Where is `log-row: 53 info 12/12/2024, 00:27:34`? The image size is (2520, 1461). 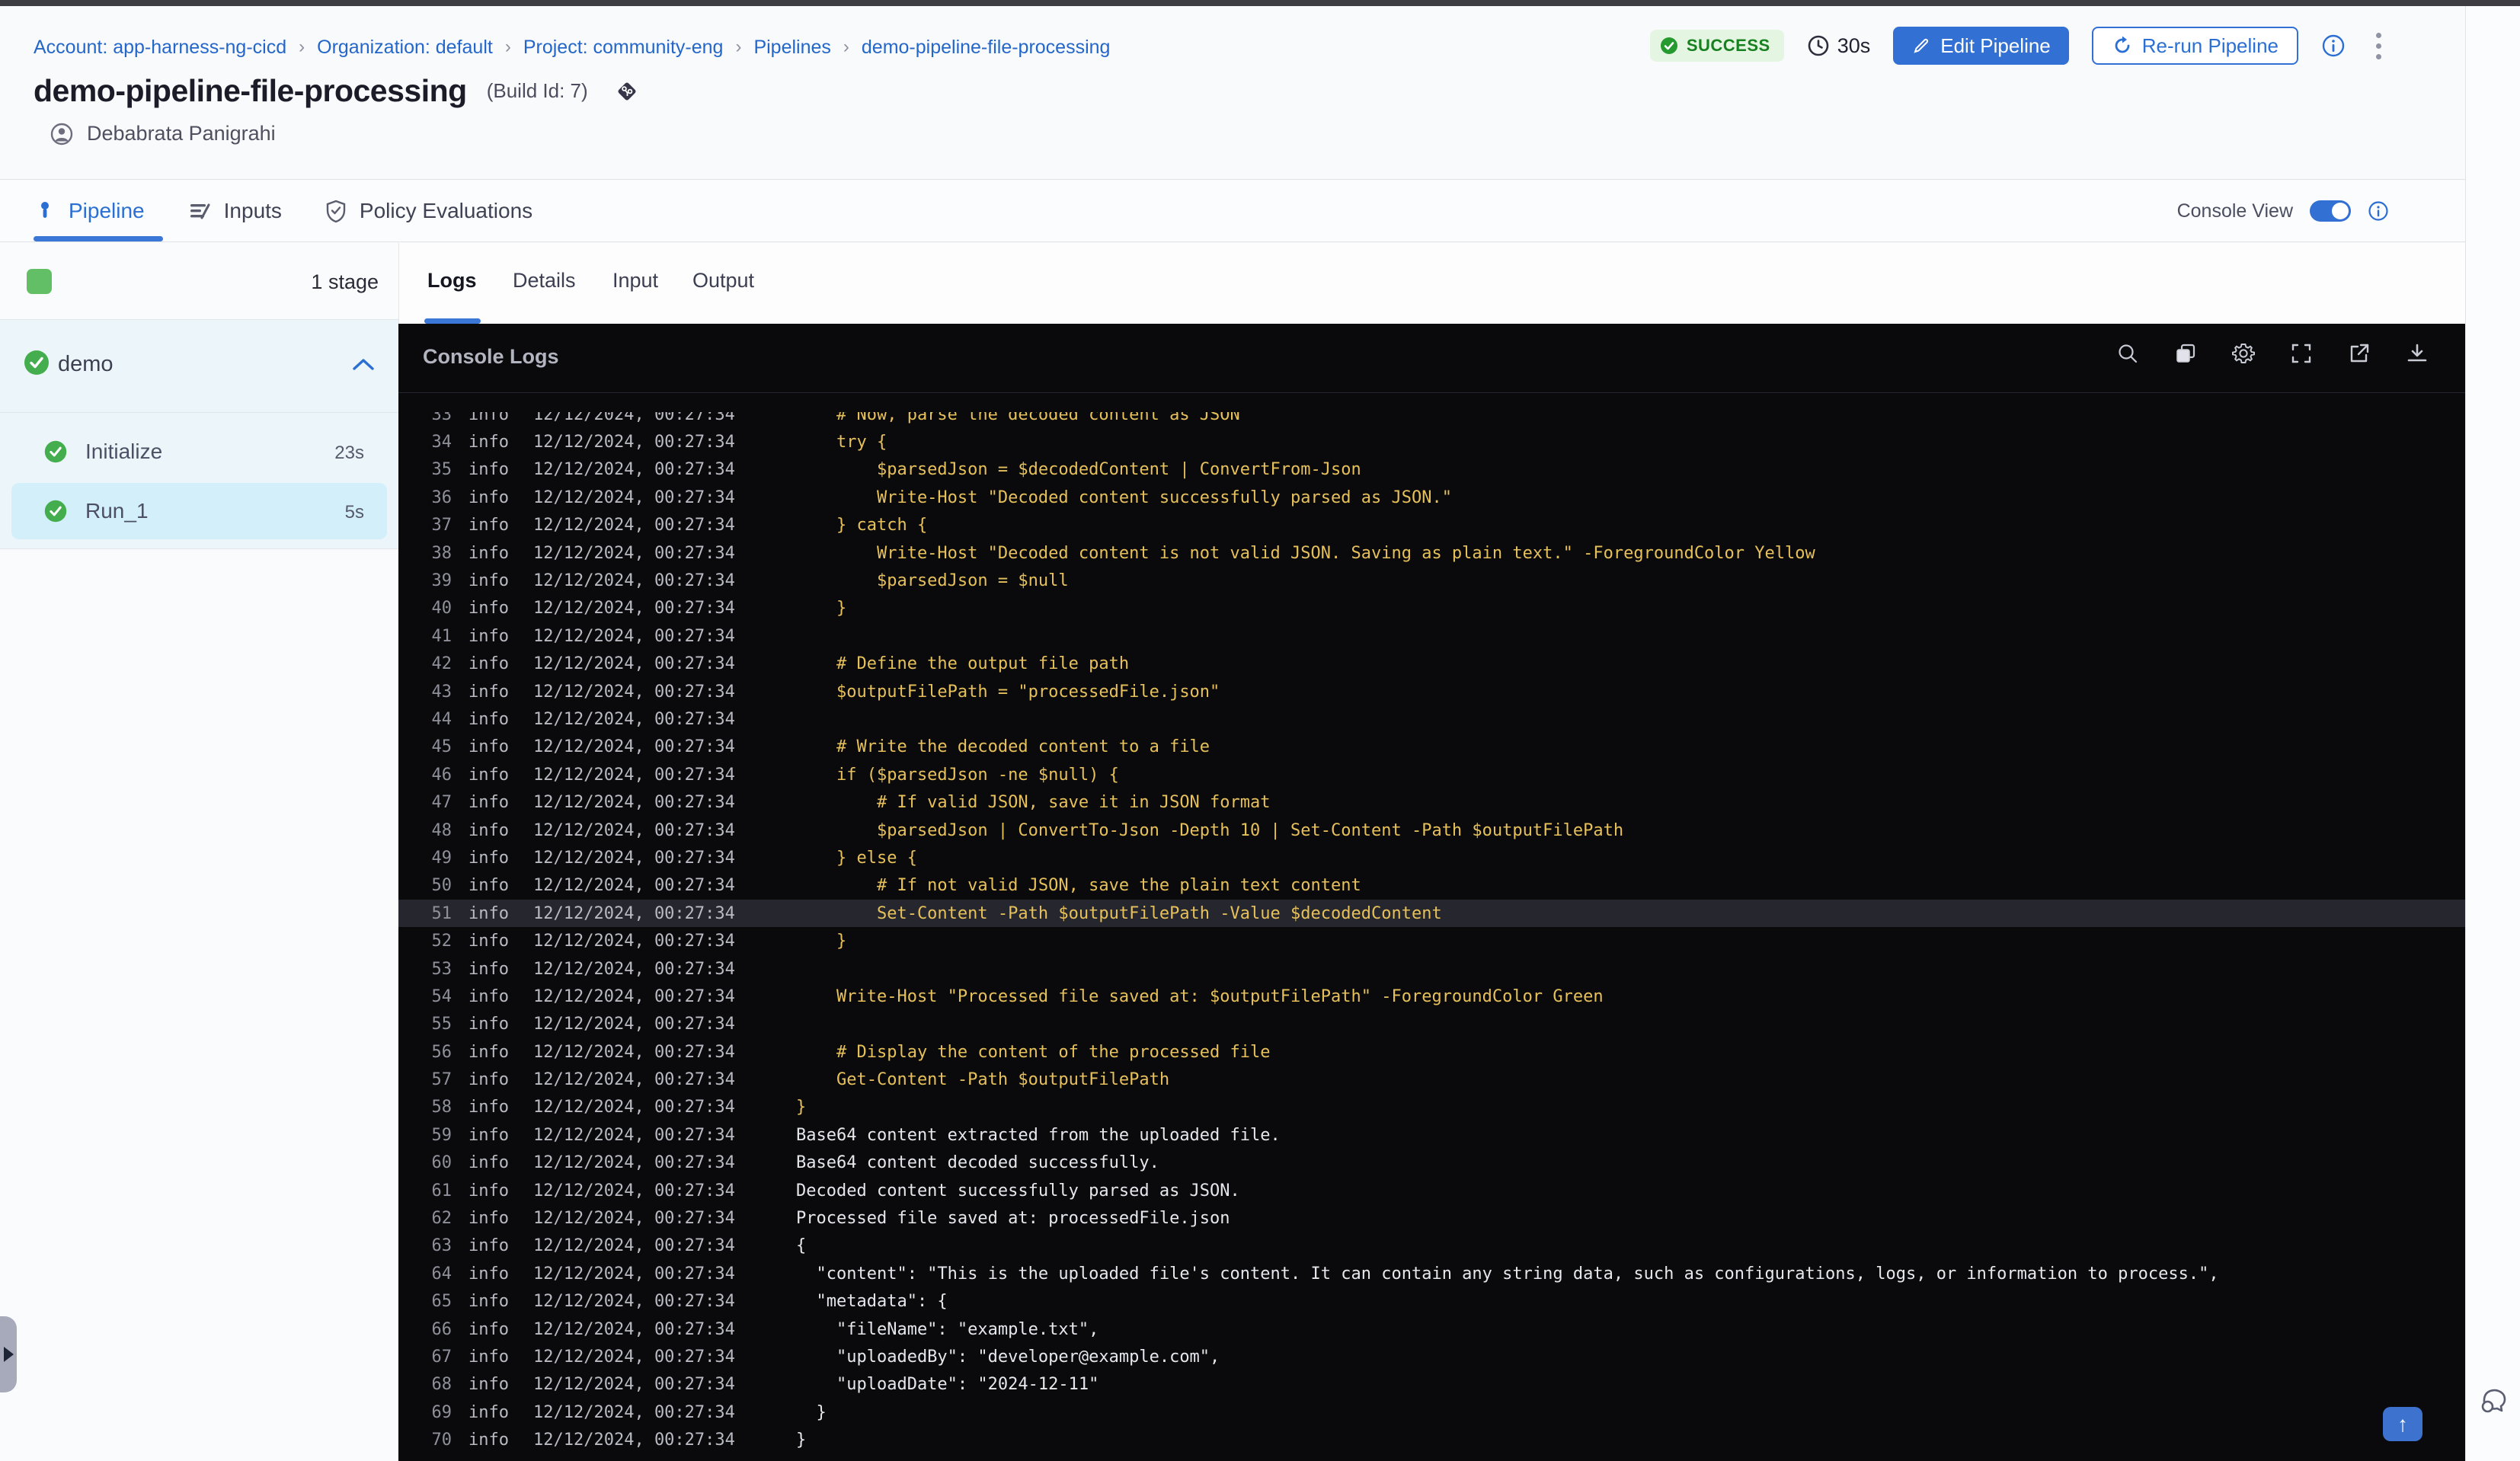
log-row: 53 info 12/12/2024, 00:27:34 is located at coordinates (1431, 969).